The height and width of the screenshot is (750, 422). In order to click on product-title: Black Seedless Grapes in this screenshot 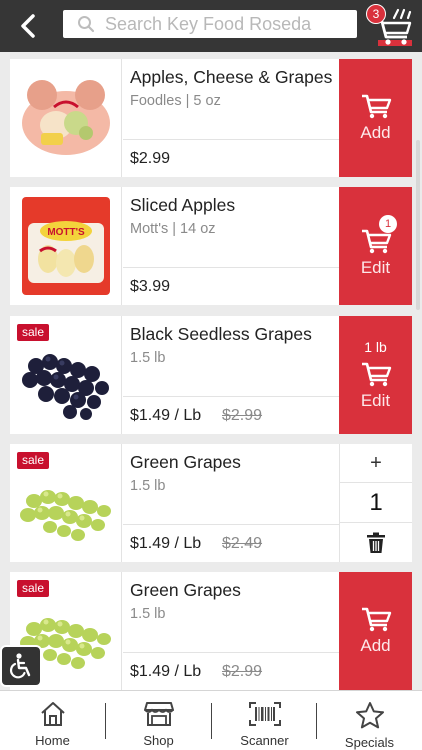, I will do `click(221, 334)`.